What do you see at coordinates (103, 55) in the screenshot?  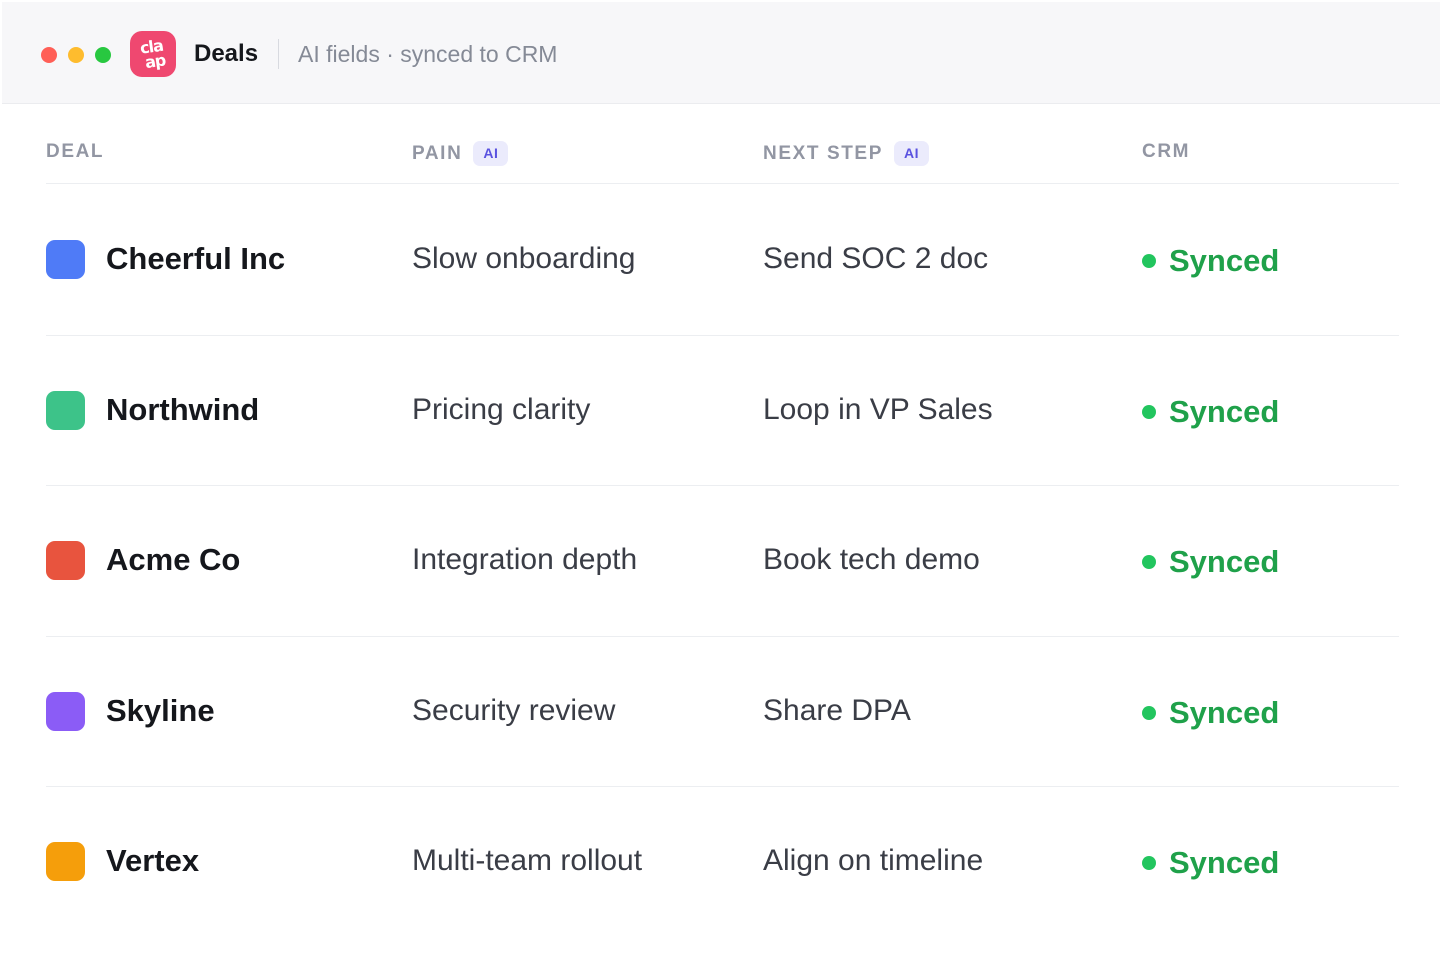 I see `maximize-window-button` at bounding box center [103, 55].